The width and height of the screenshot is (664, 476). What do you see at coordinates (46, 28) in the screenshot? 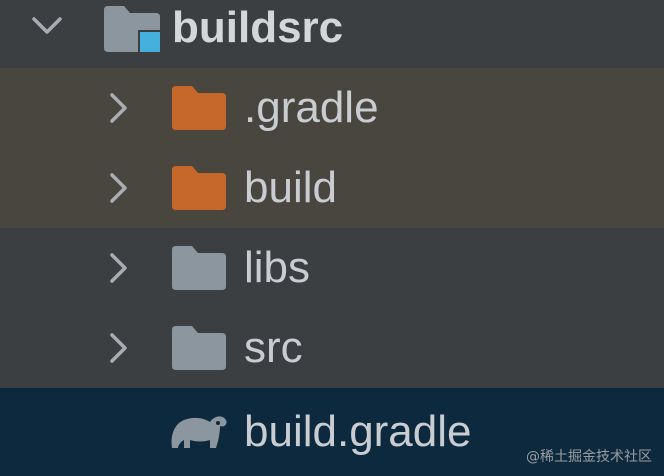
I see `chevron-down-icon` at bounding box center [46, 28].